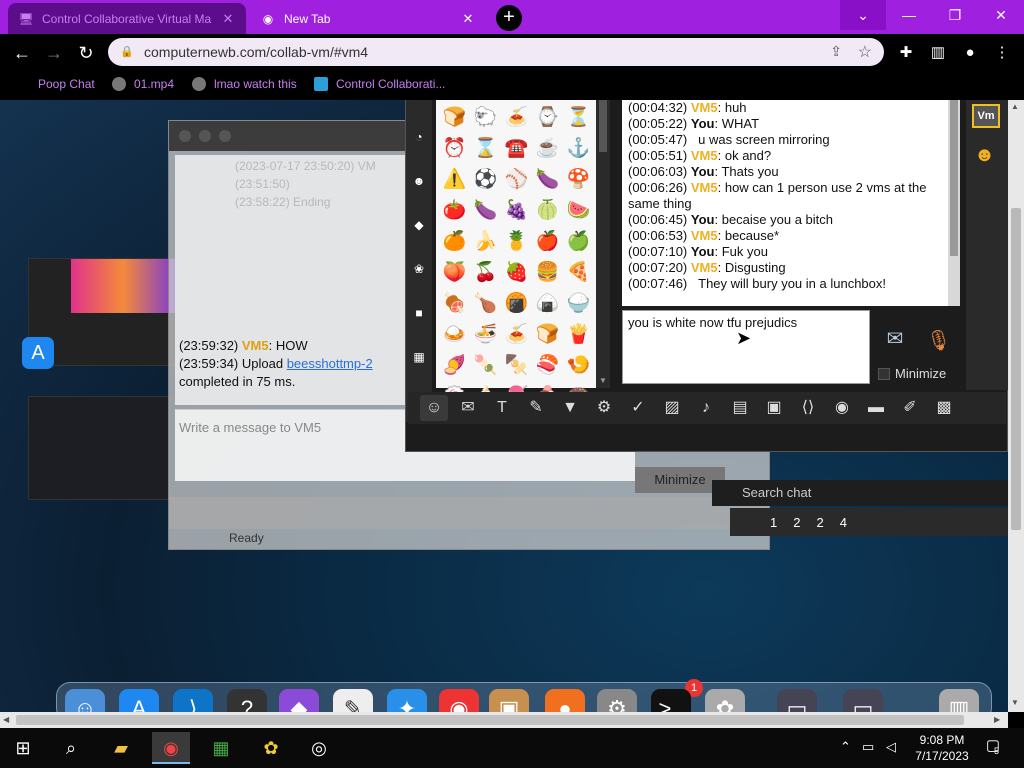 The width and height of the screenshot is (1024, 768). What do you see at coordinates (638, 408) in the screenshot?
I see `spellcheck-icon: ✓` at bounding box center [638, 408].